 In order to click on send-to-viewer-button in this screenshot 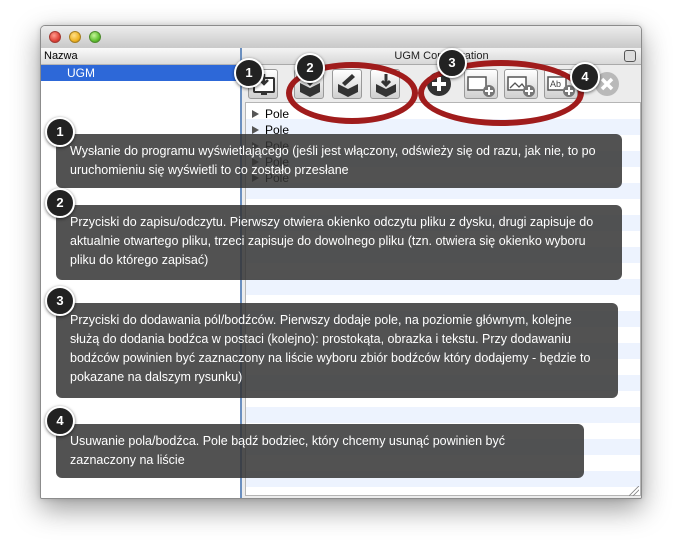, I will do `click(263, 84)`.